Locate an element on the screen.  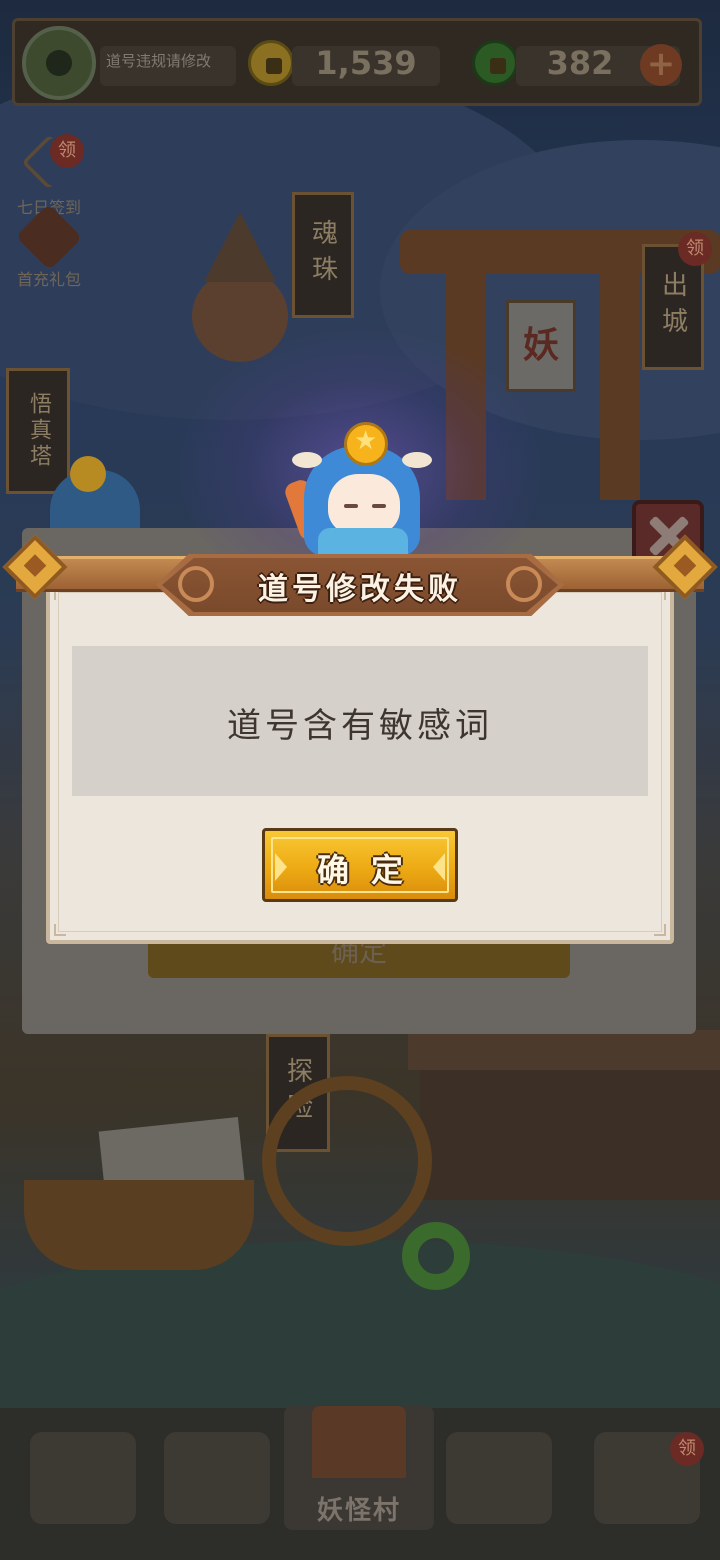
plus-icon: + is located at coordinates (661, 65).